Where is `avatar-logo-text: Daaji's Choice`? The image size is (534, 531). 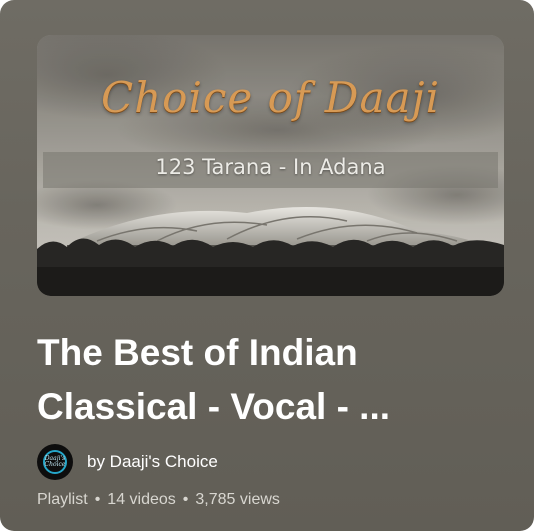 avatar-logo-text: Daaji's Choice is located at coordinates (55, 461).